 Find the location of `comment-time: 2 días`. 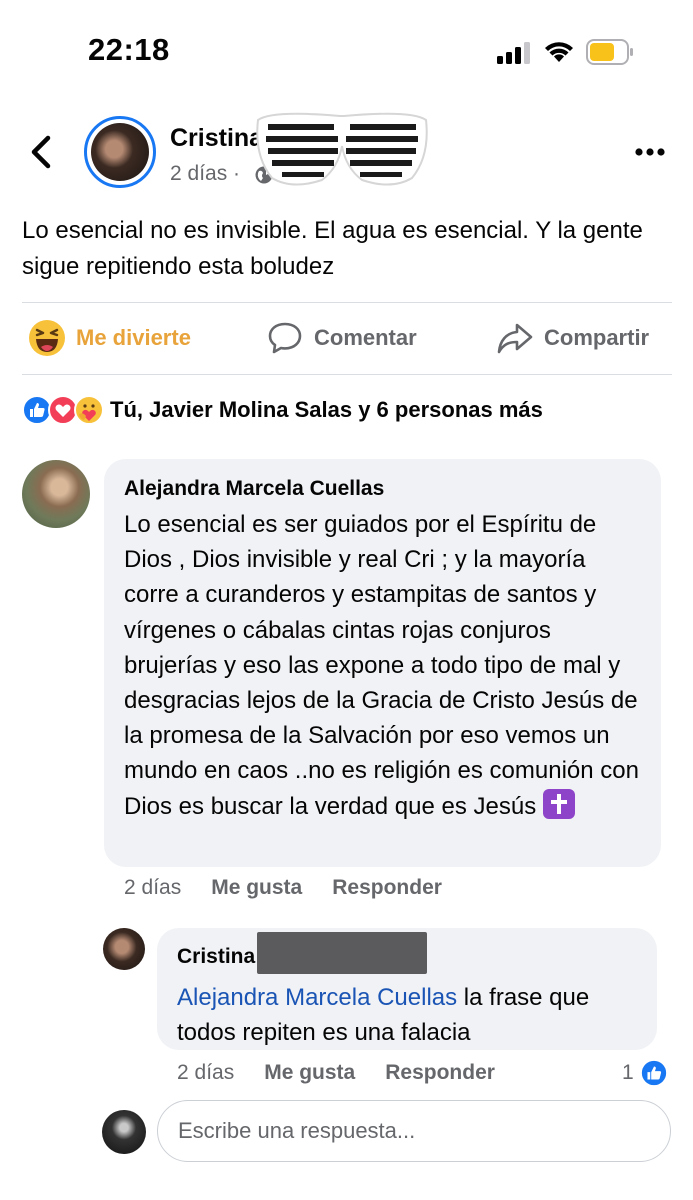

comment-time: 2 días is located at coordinates (152, 888).